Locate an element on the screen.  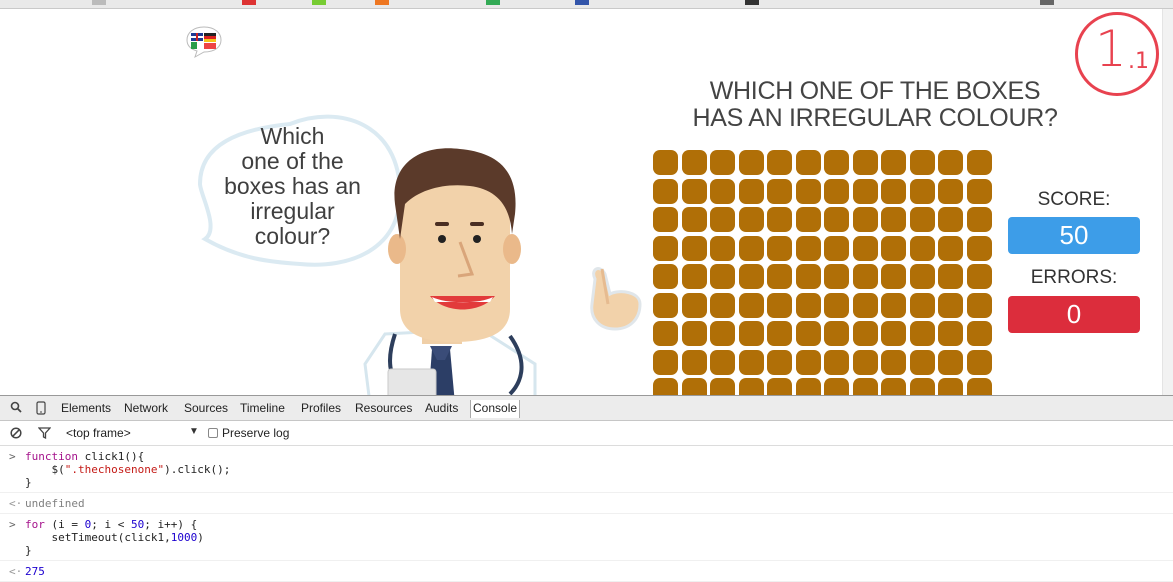
filter-icon is located at coordinates (44, 434).